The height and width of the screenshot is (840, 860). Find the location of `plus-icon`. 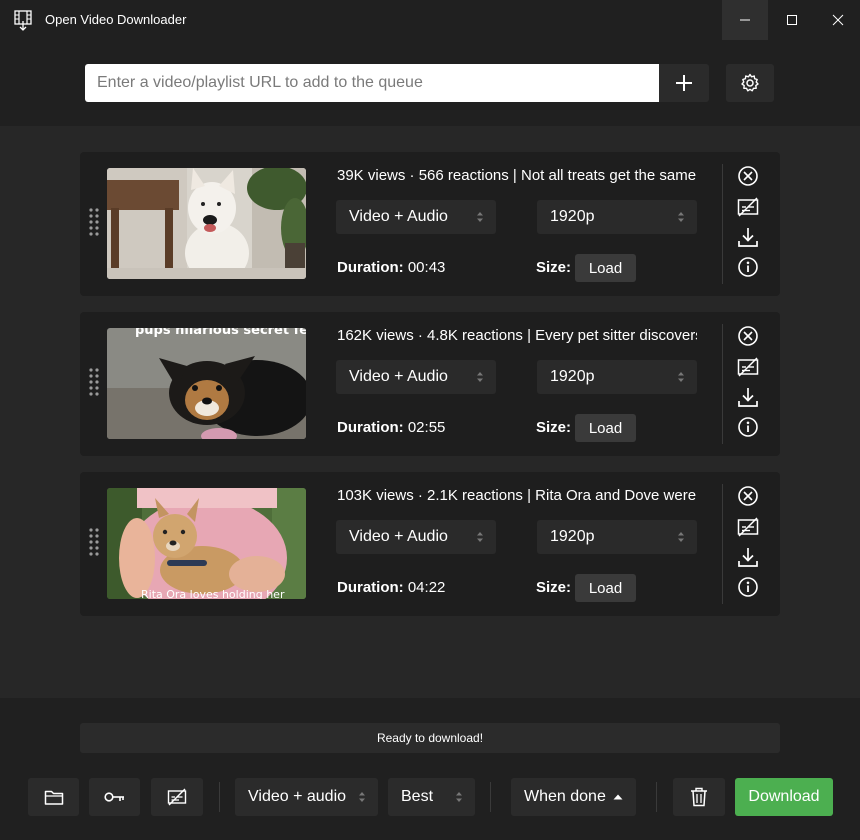

plus-icon is located at coordinates (684, 83).